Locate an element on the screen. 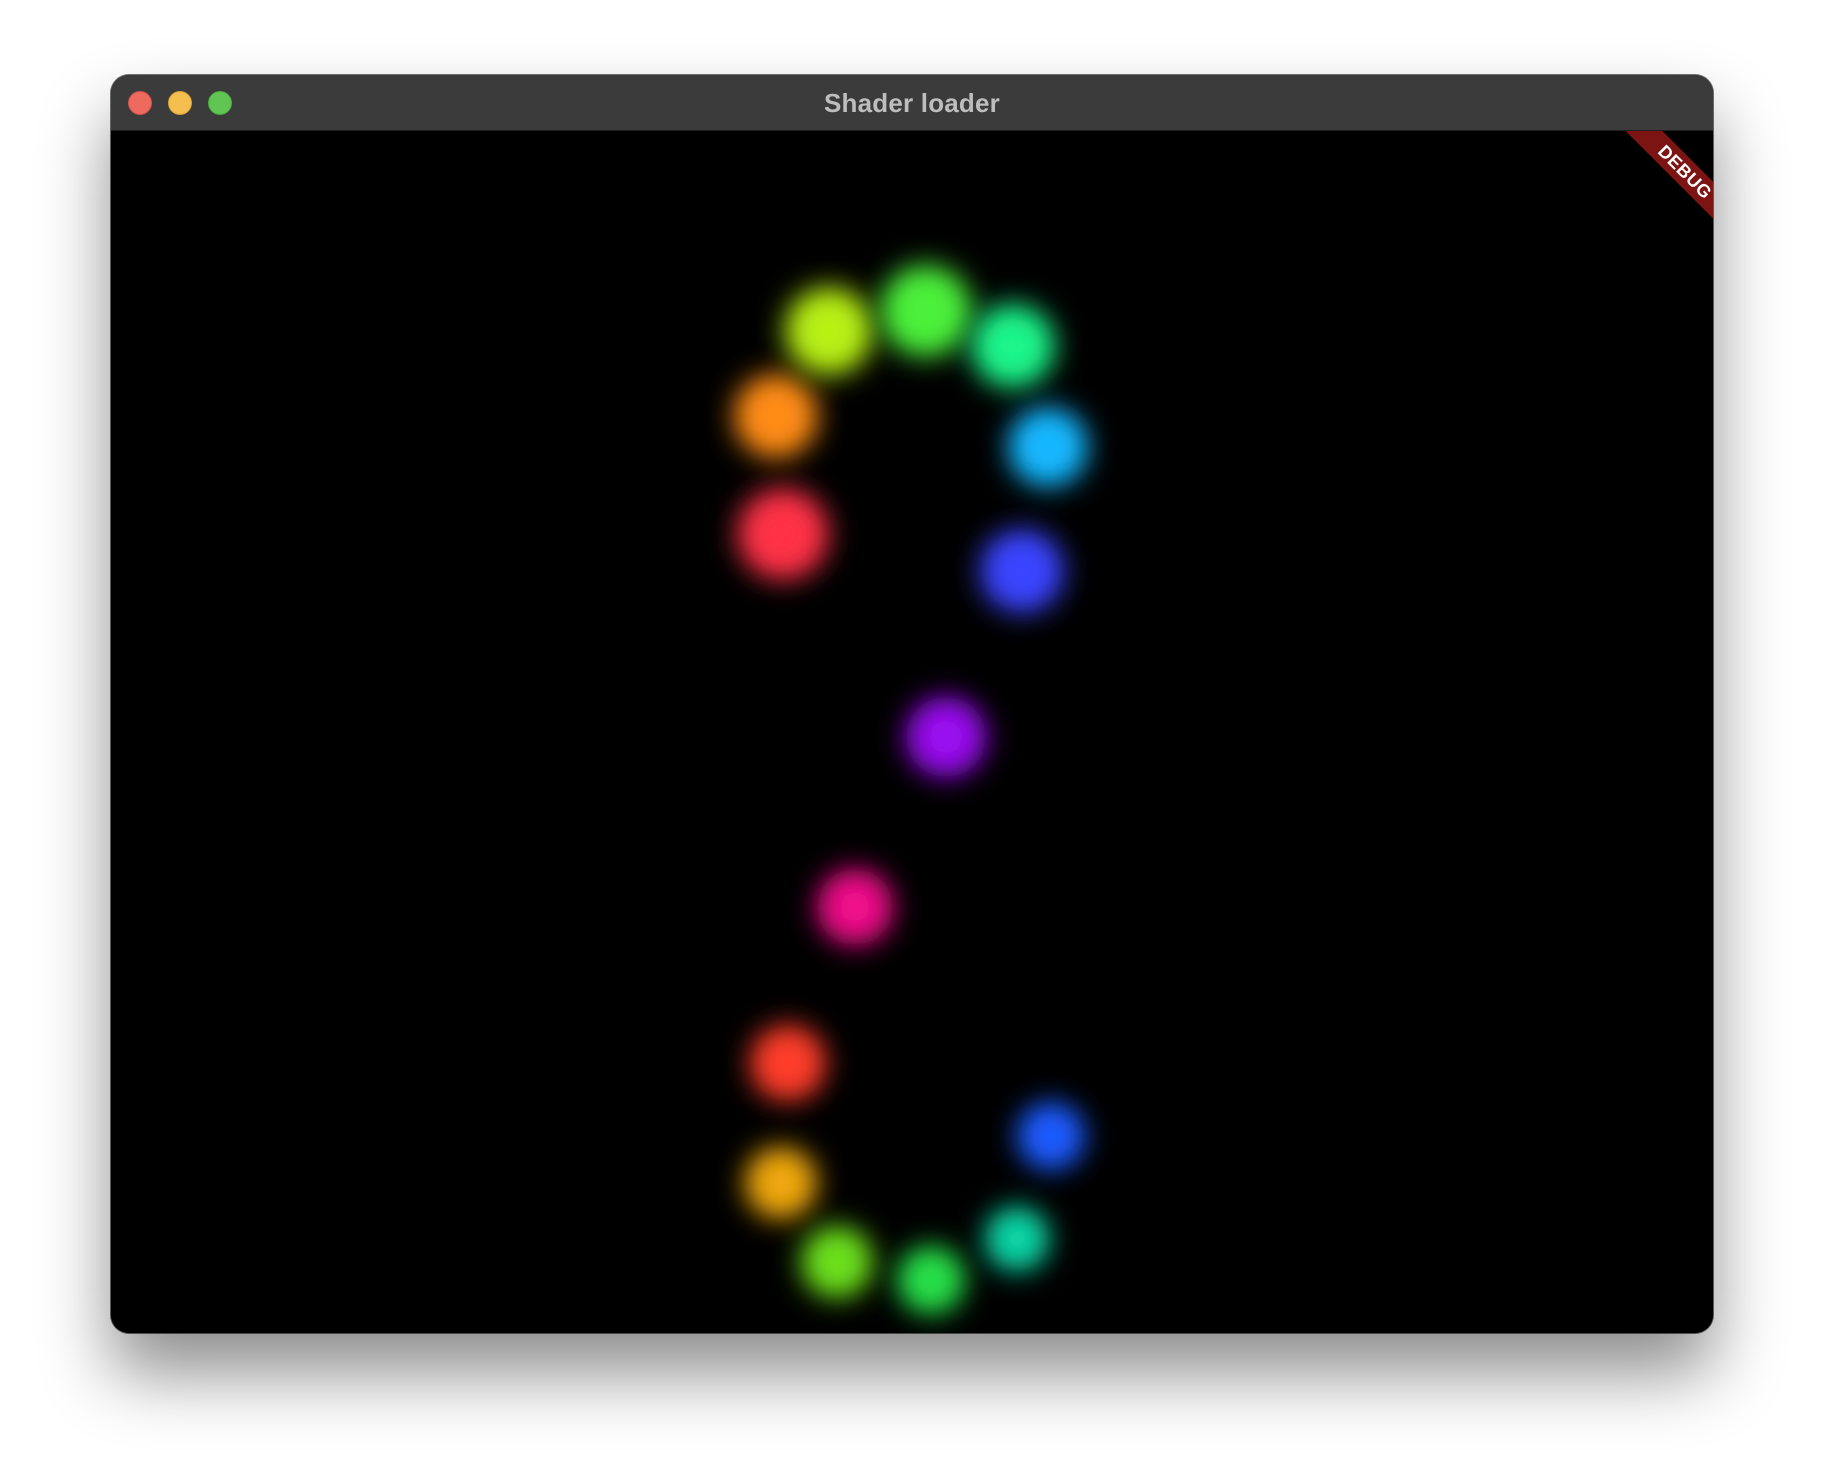 This screenshot has width=1824, height=1480. lower-teal-dot-core is located at coordinates (1017, 1239).